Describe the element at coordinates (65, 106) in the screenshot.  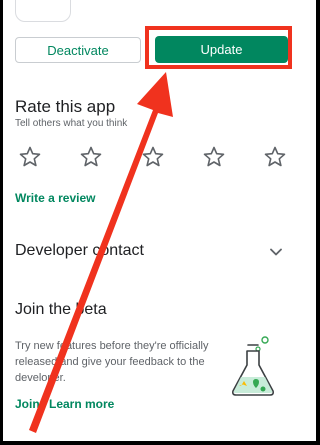
I see `rate-app-title: Rate this app` at that location.